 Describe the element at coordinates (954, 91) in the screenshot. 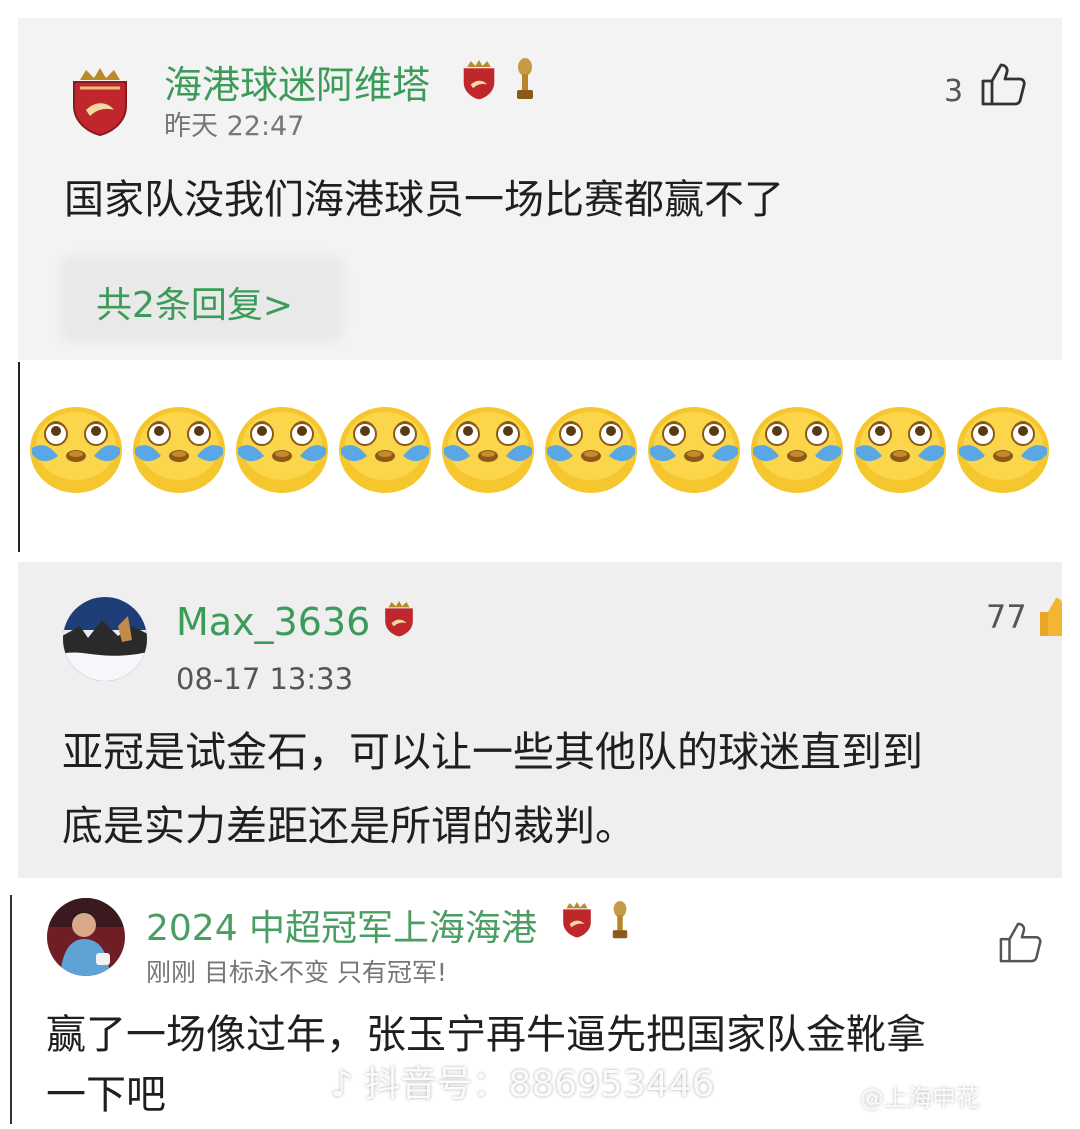

I see `like-count: 3` at that location.